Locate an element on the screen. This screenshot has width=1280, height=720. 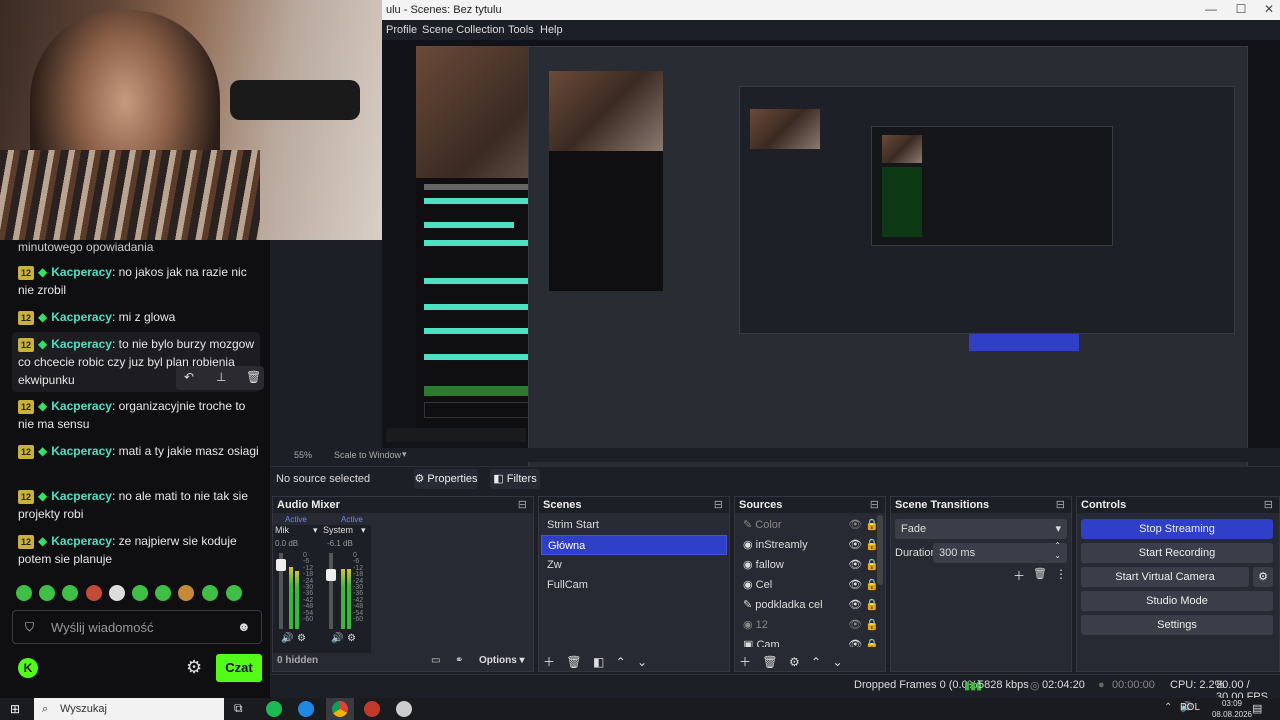
chat-partial-message: minutowego opowiadania is located at coordinates (86, 247).